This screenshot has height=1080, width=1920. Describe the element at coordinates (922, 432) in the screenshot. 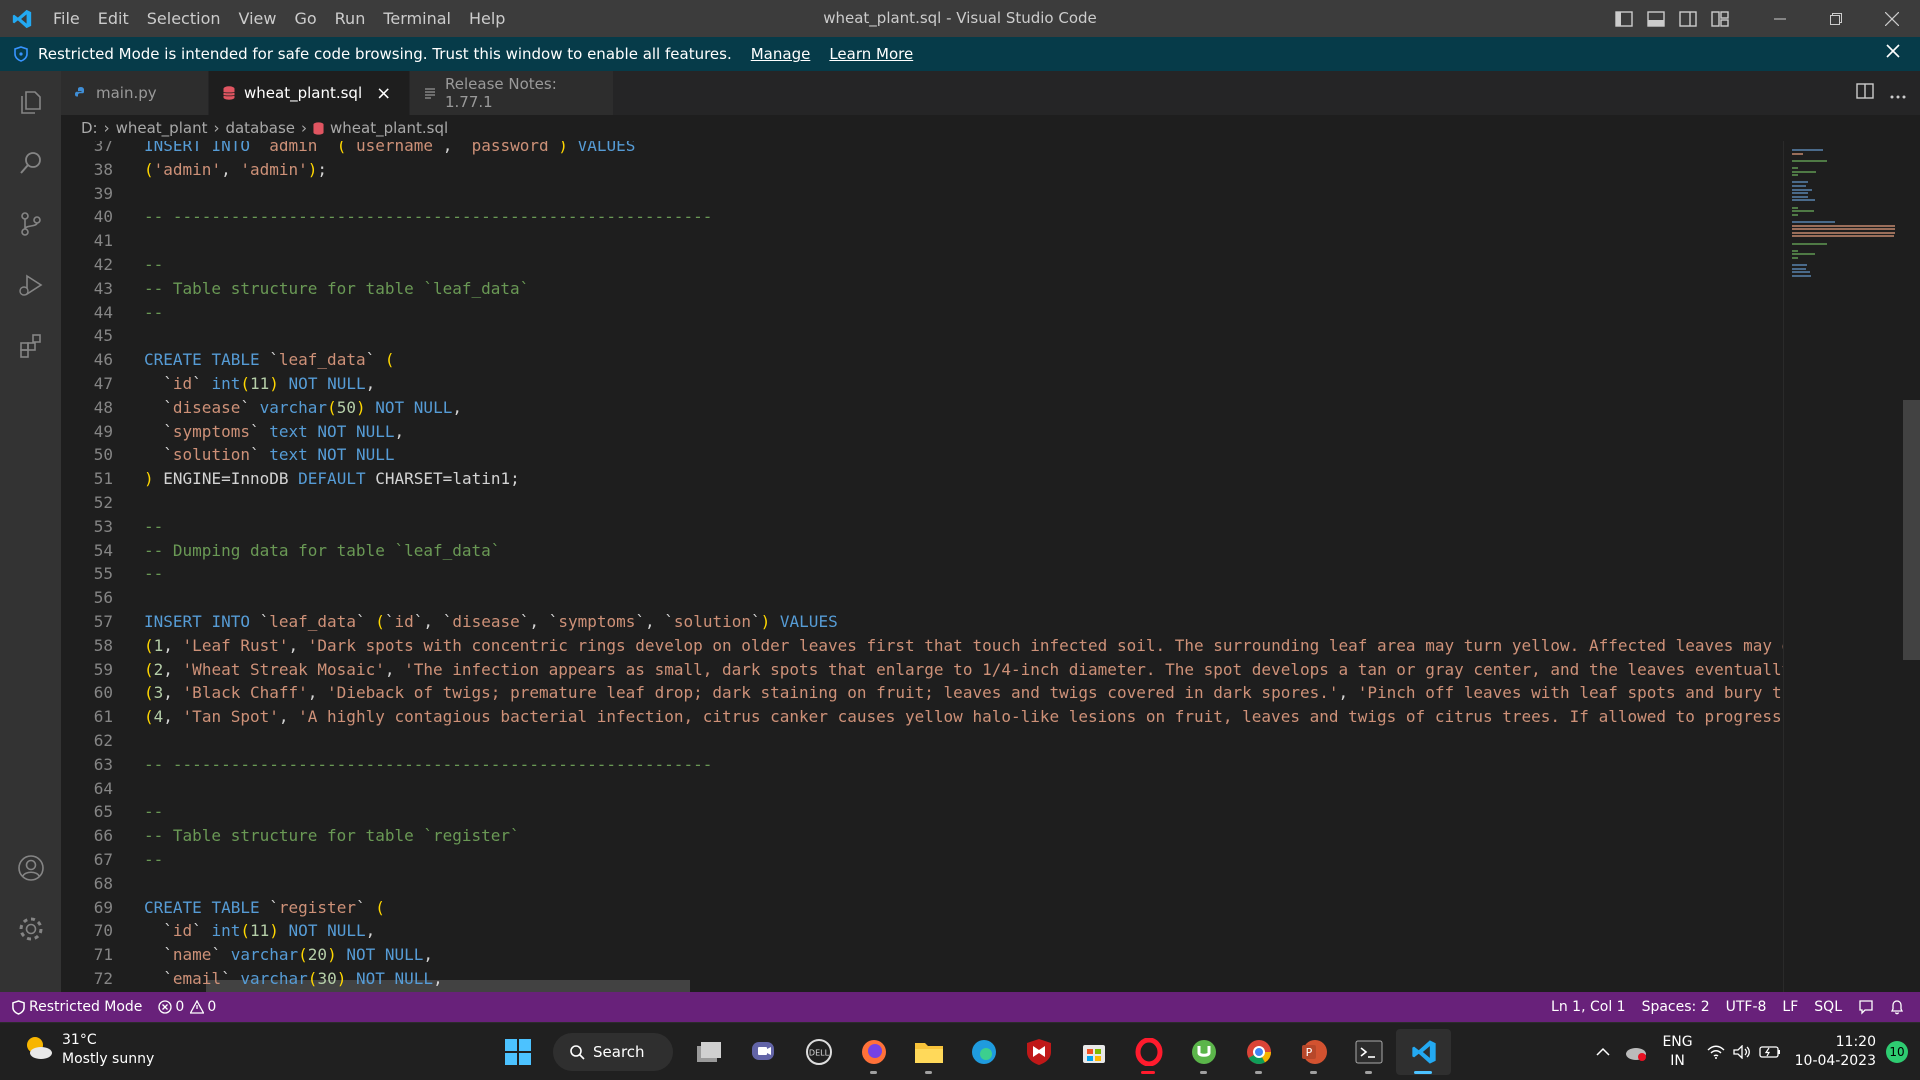

I see `code-line: 49 `symptoms` text NOT NULL,` at that location.